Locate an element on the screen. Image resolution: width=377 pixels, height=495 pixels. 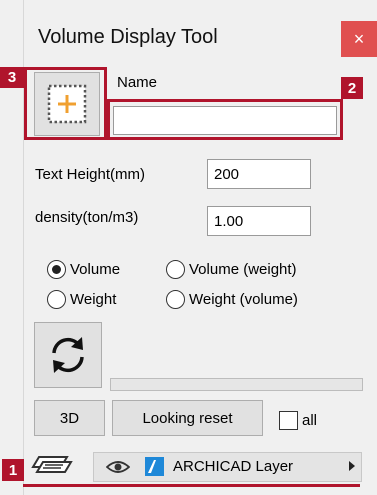
radio-volume: Volume is located at coordinates (83, 269).